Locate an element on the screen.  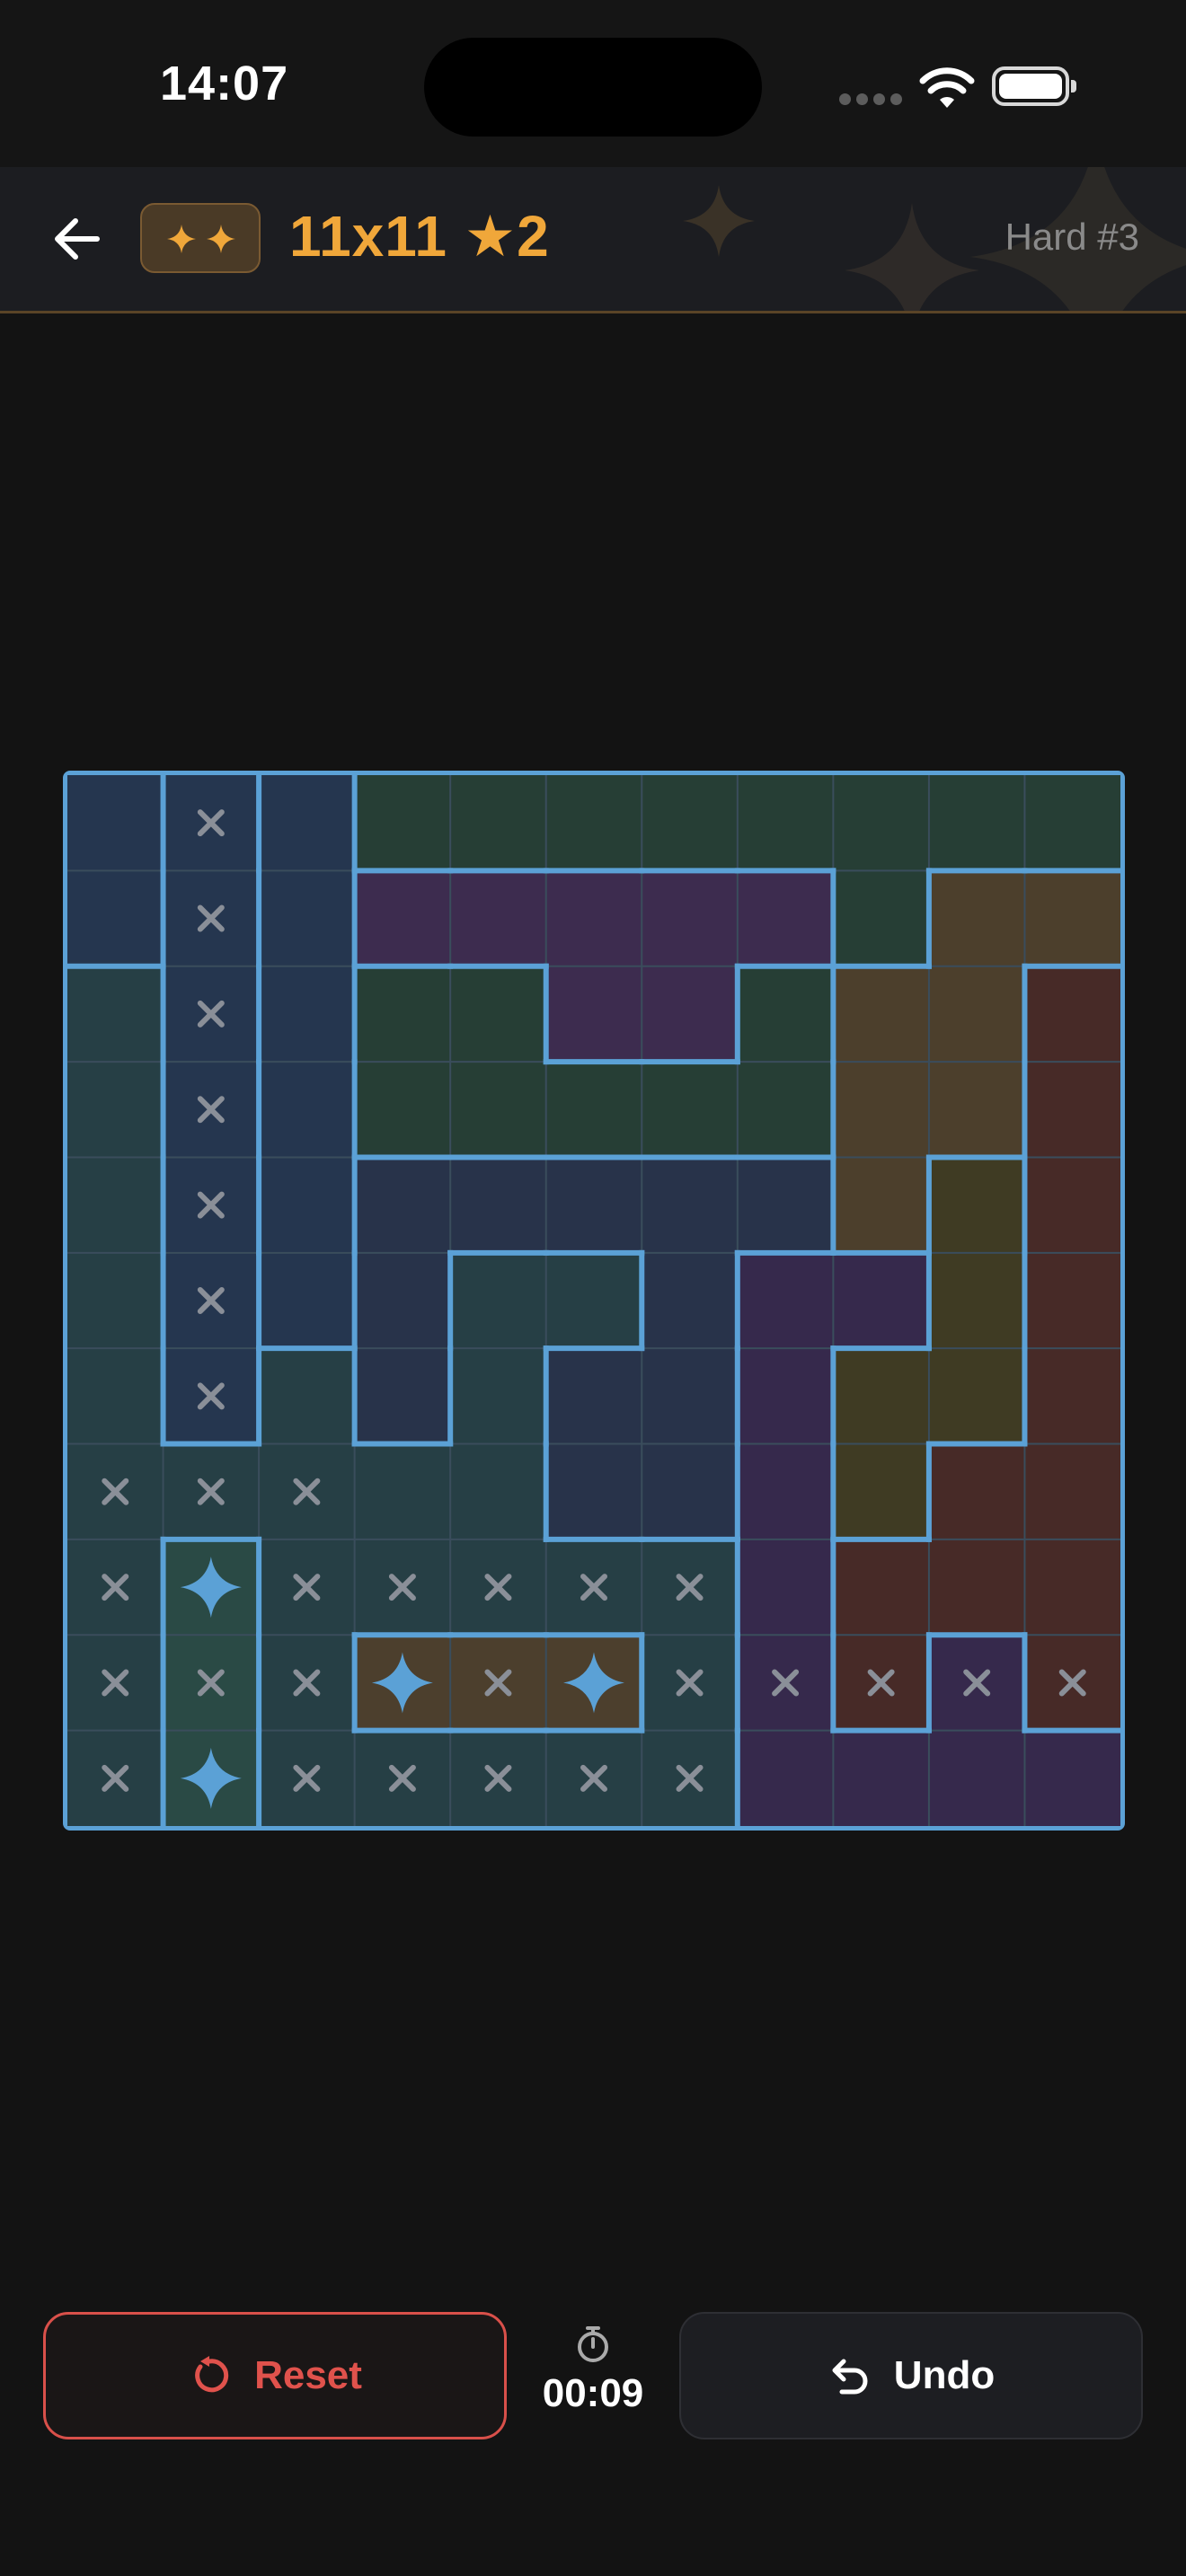
dynamic-island is located at coordinates (593, 87).